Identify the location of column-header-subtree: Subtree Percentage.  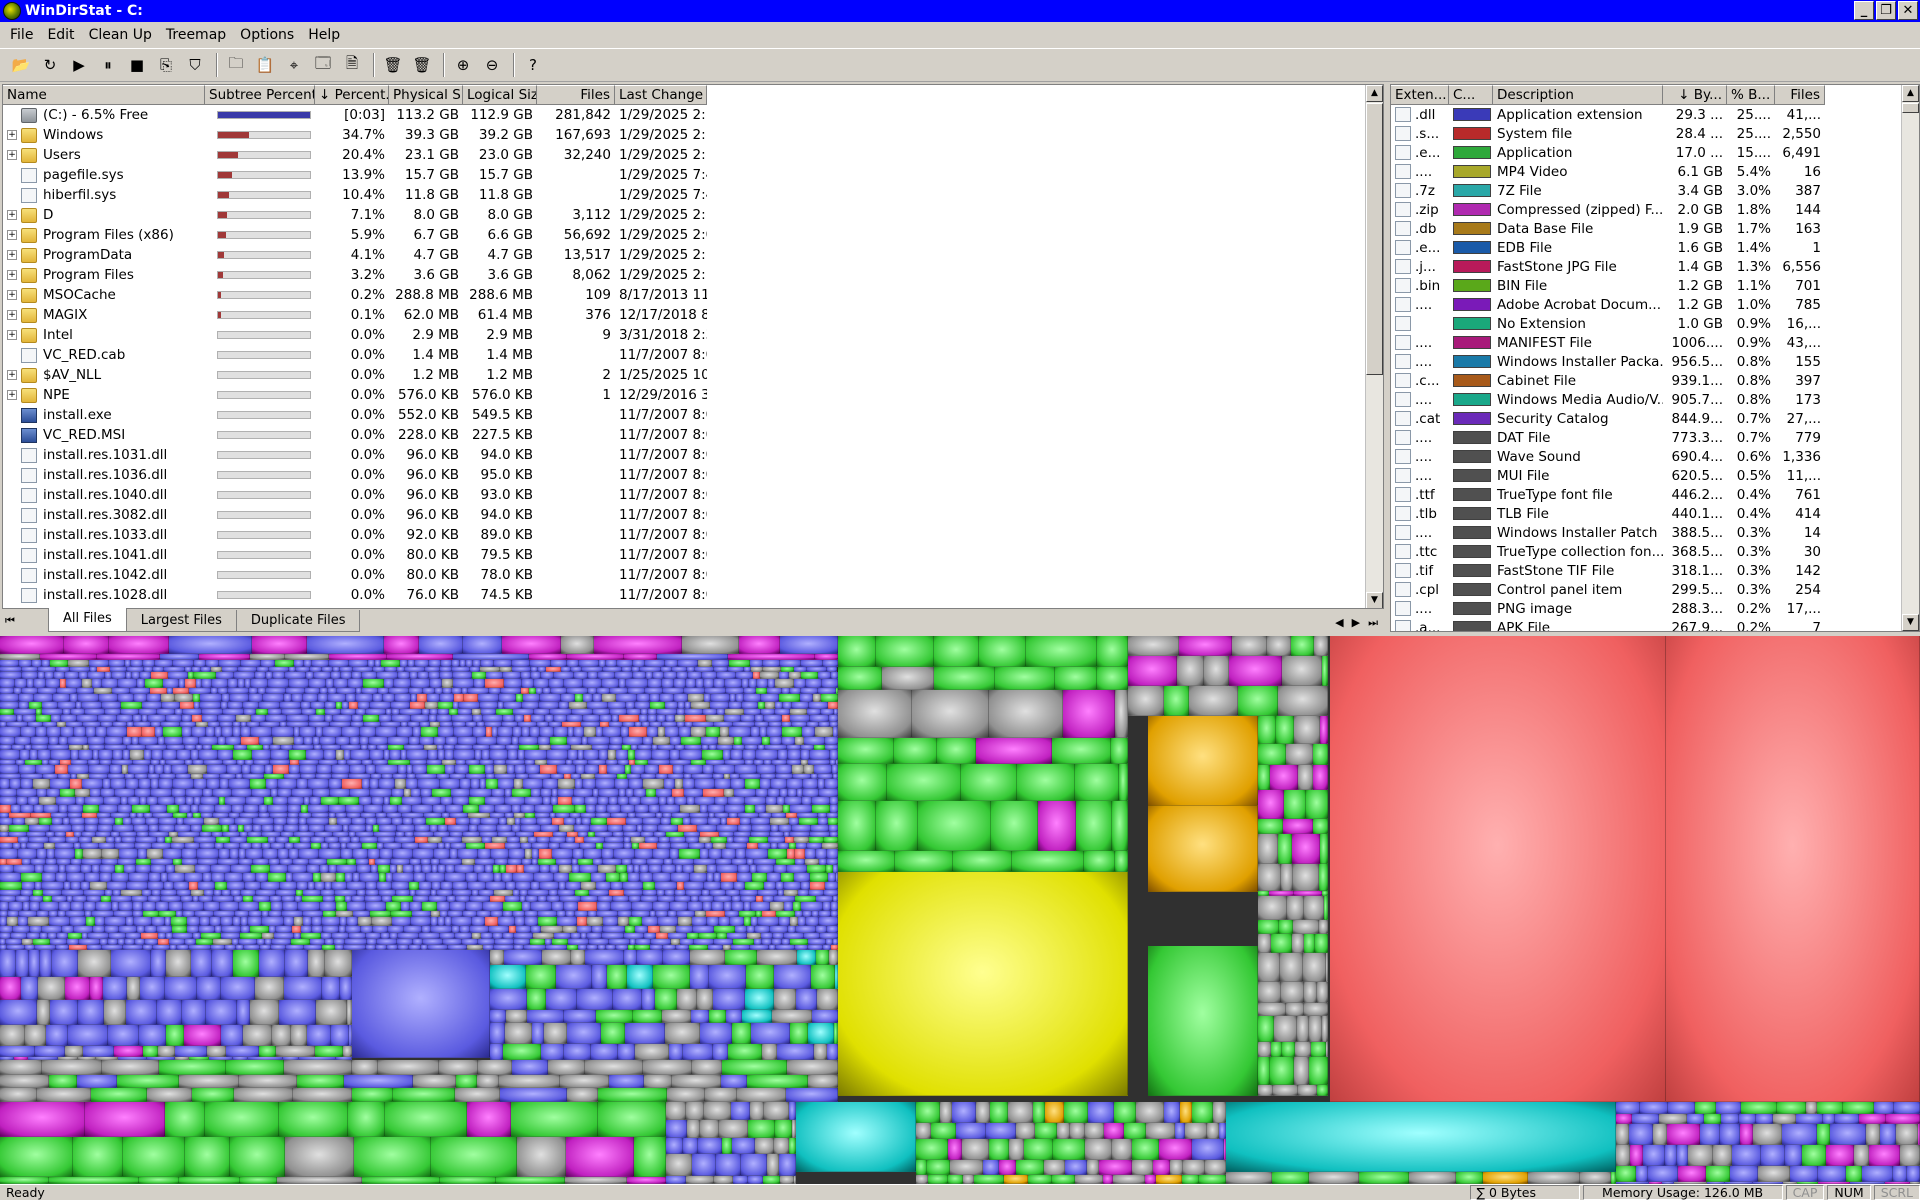
(260, 95).